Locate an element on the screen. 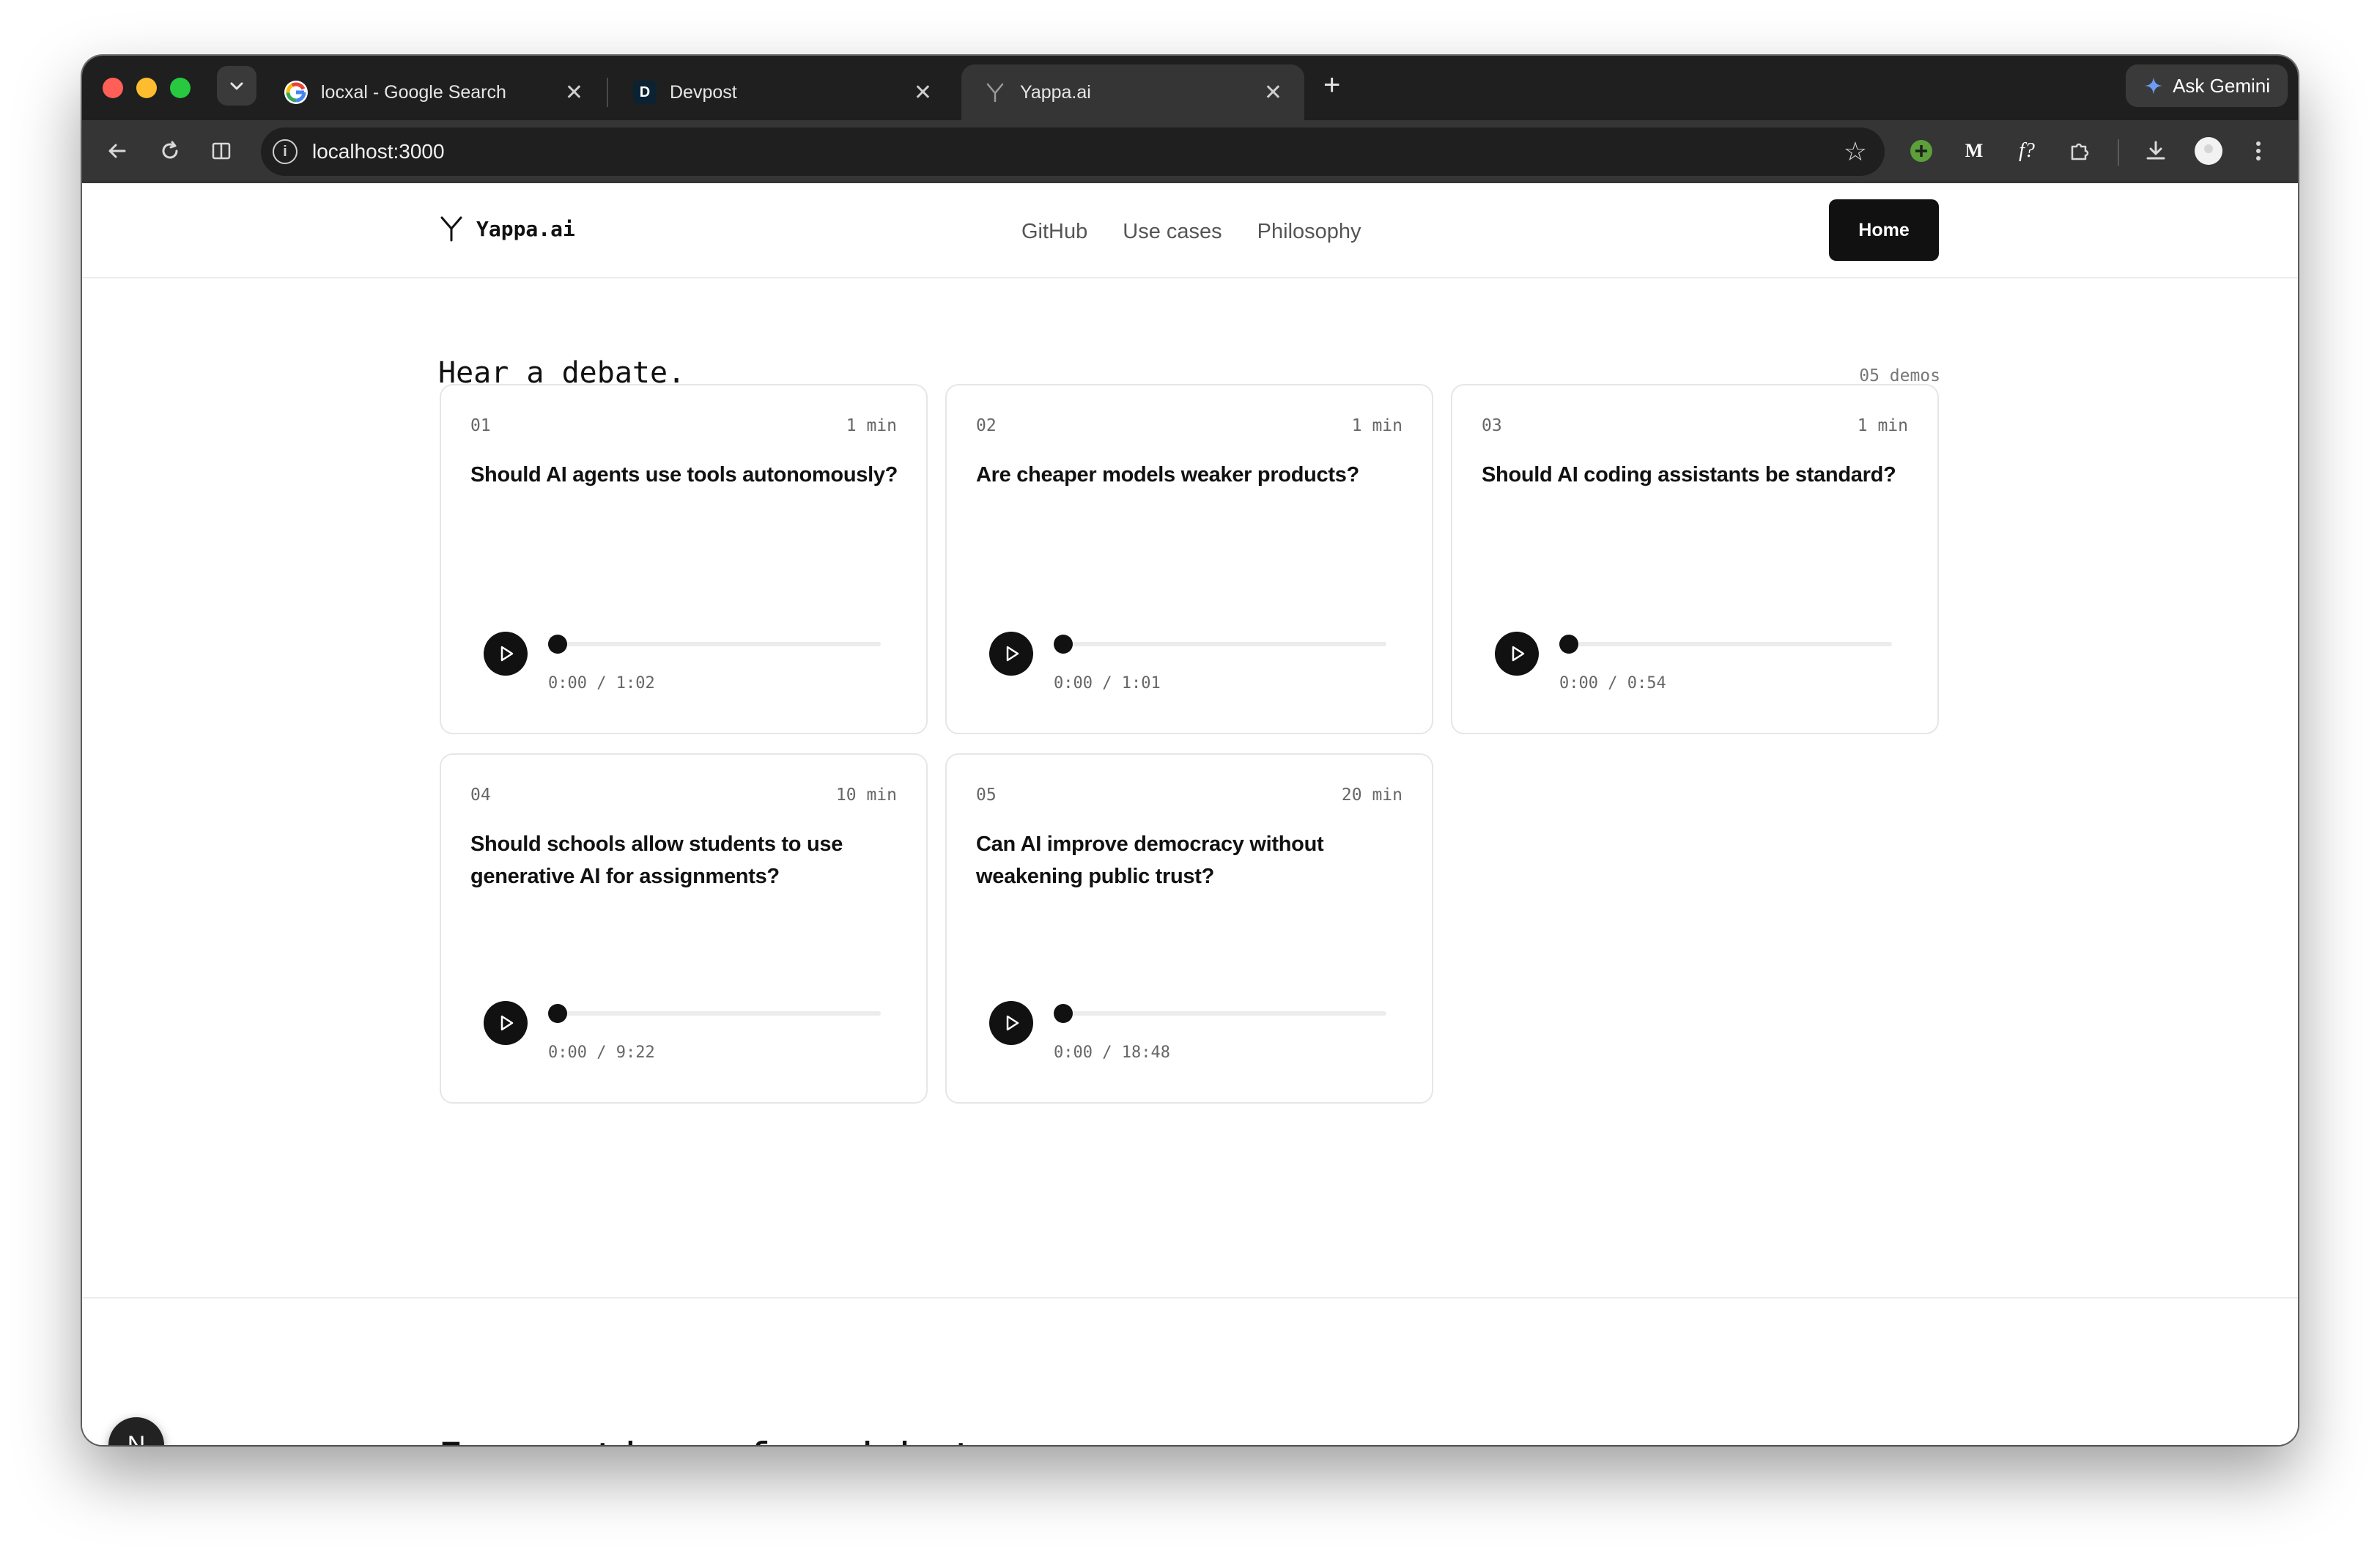  card-duration: 20 min is located at coordinates (1371, 796).